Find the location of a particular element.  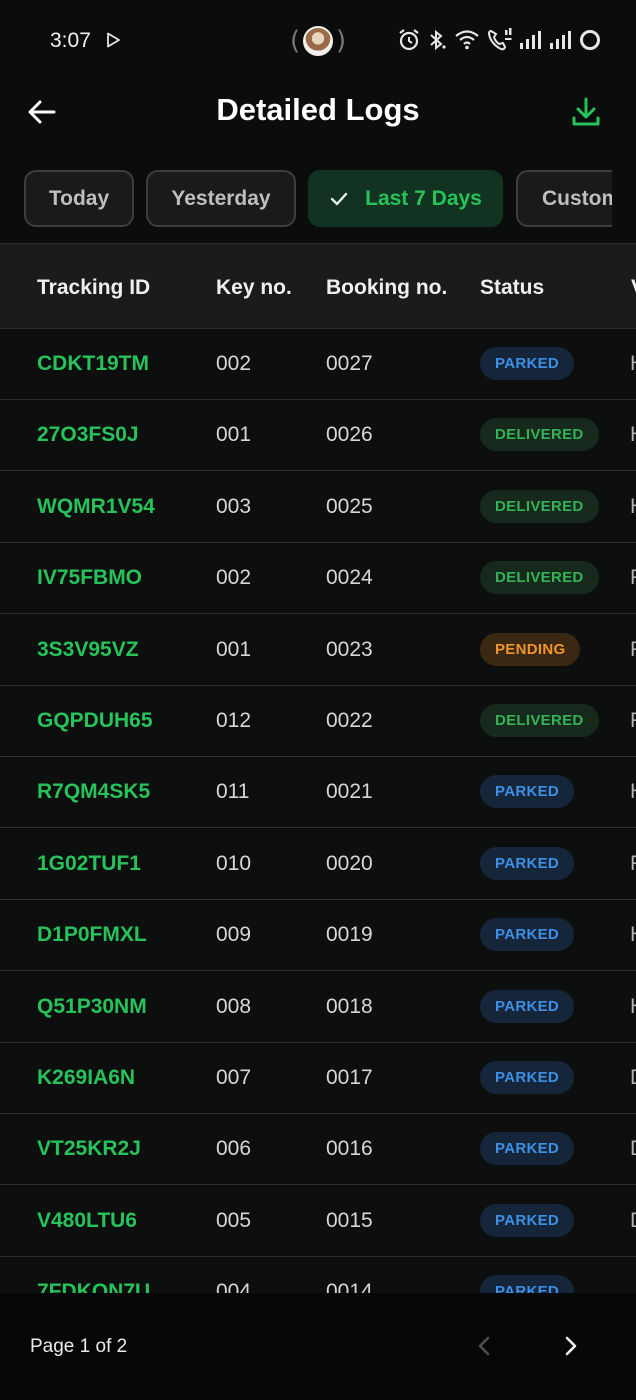

chip-today: Today is located at coordinates (79, 198).